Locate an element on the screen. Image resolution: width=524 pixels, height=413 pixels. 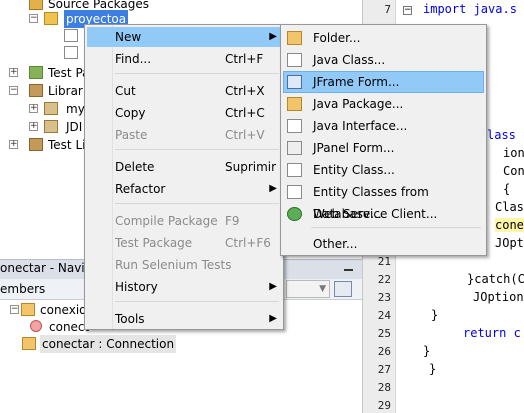
code-line: { is located at coordinates (506, 189).